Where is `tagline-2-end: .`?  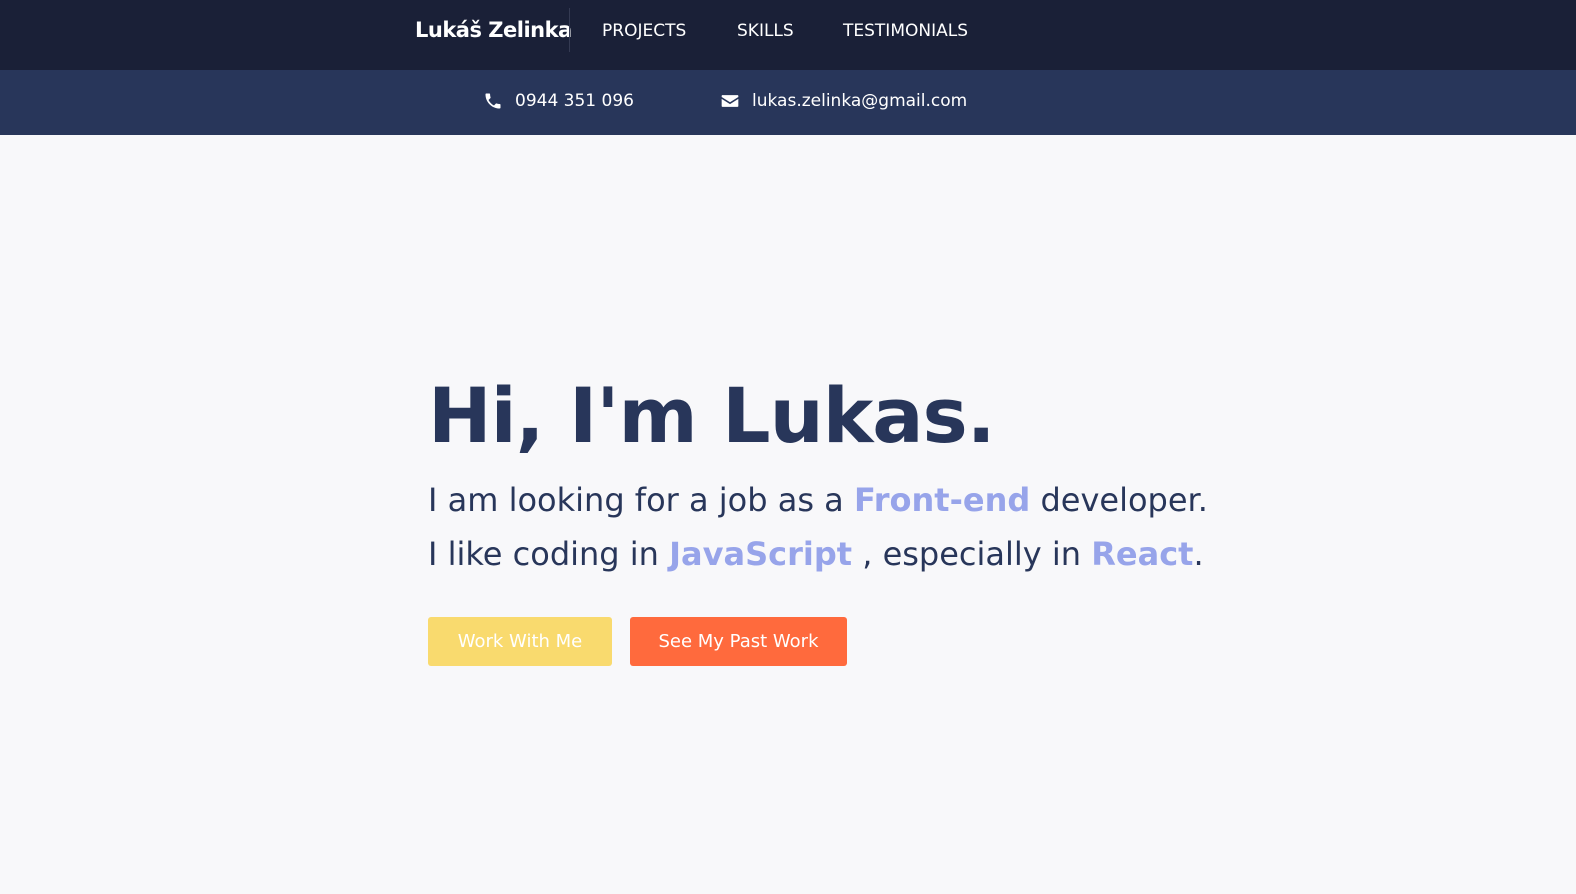 tagline-2-end: . is located at coordinates (1198, 554).